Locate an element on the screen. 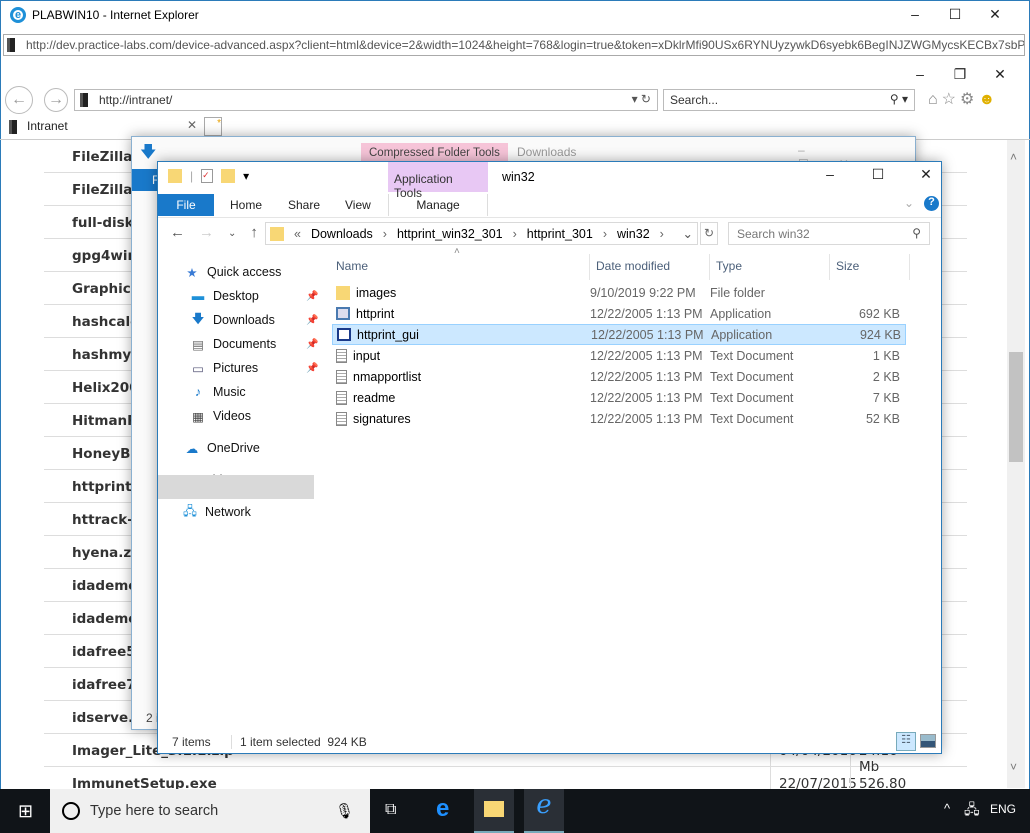 Image resolution: width=1030 pixels, height=833 pixels. nav-item-desktop: ▬ Desktop 📌 is located at coordinates (254, 296).